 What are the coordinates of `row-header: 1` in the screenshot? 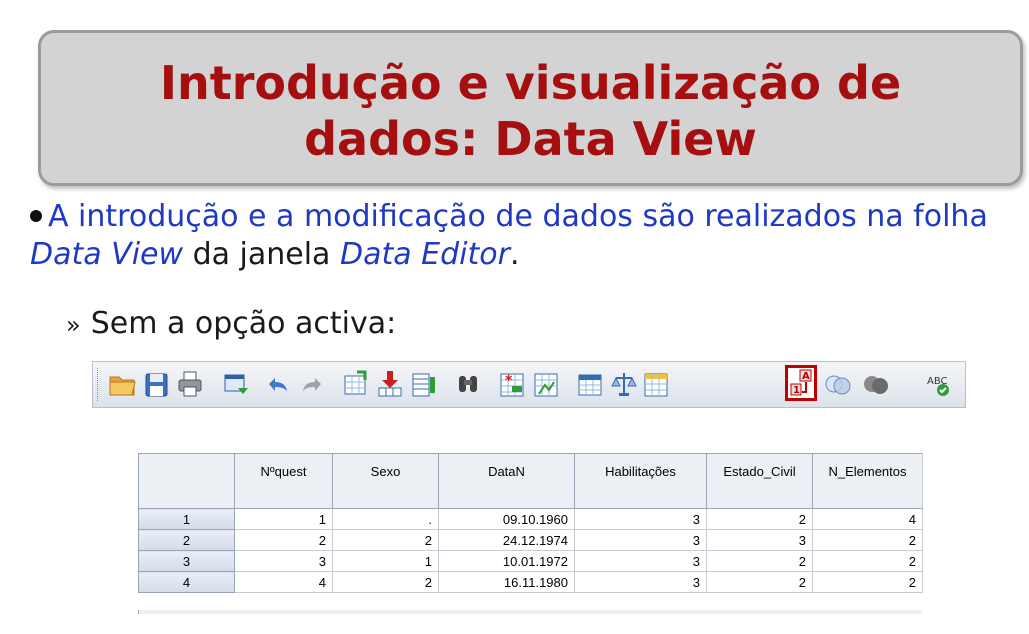 It's located at (186, 519).